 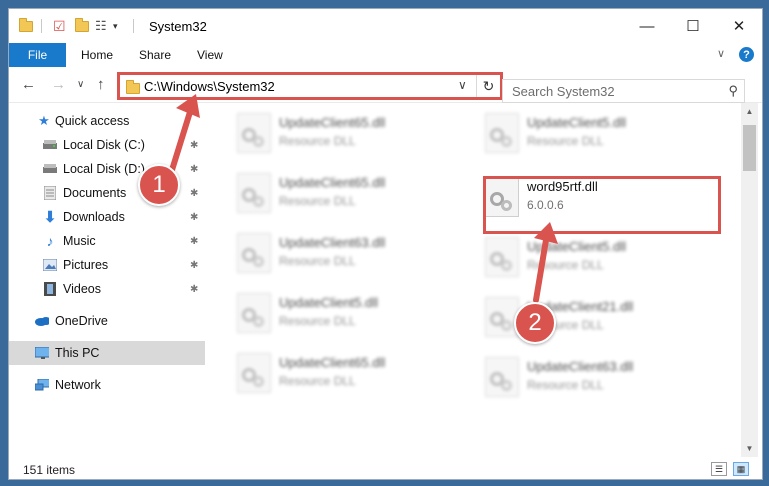 I want to click on sidebar-item-music: ♪ Music ✱, so click(x=107, y=241).